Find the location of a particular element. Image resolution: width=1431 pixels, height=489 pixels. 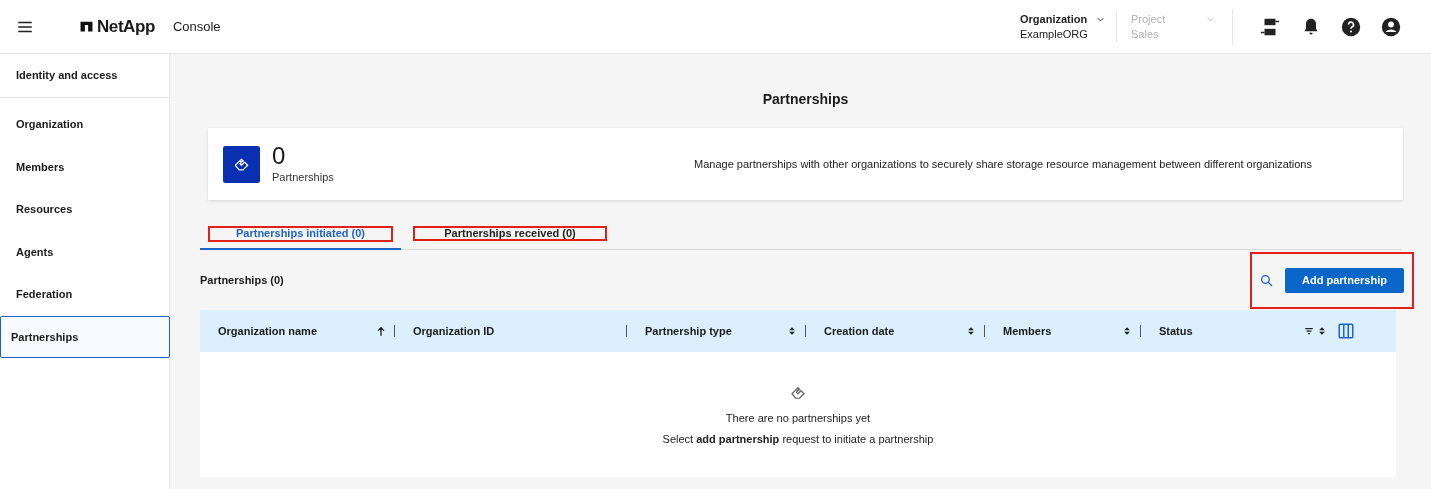

column-header: Organization name is located at coordinates (297, 331).